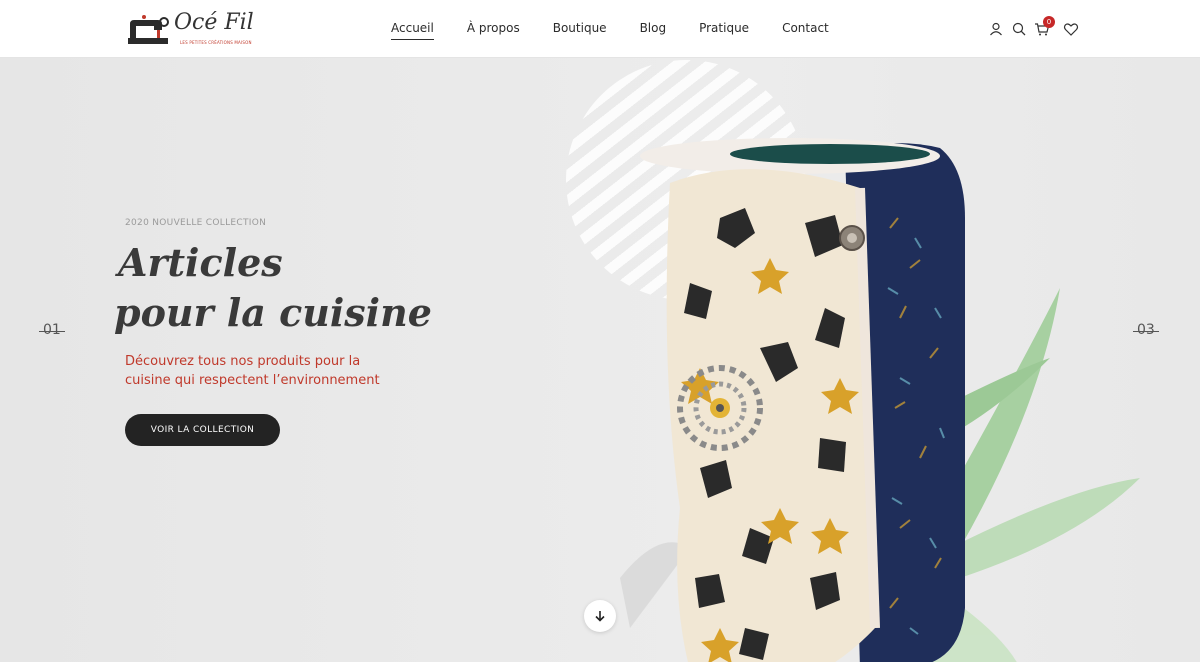 The width and height of the screenshot is (1200, 662). I want to click on nav-item-contact: Contact, so click(805, 30).